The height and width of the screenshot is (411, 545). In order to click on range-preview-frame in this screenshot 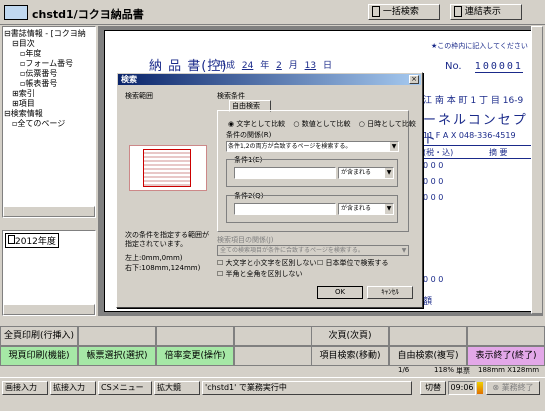, I will do `click(169, 157)`.